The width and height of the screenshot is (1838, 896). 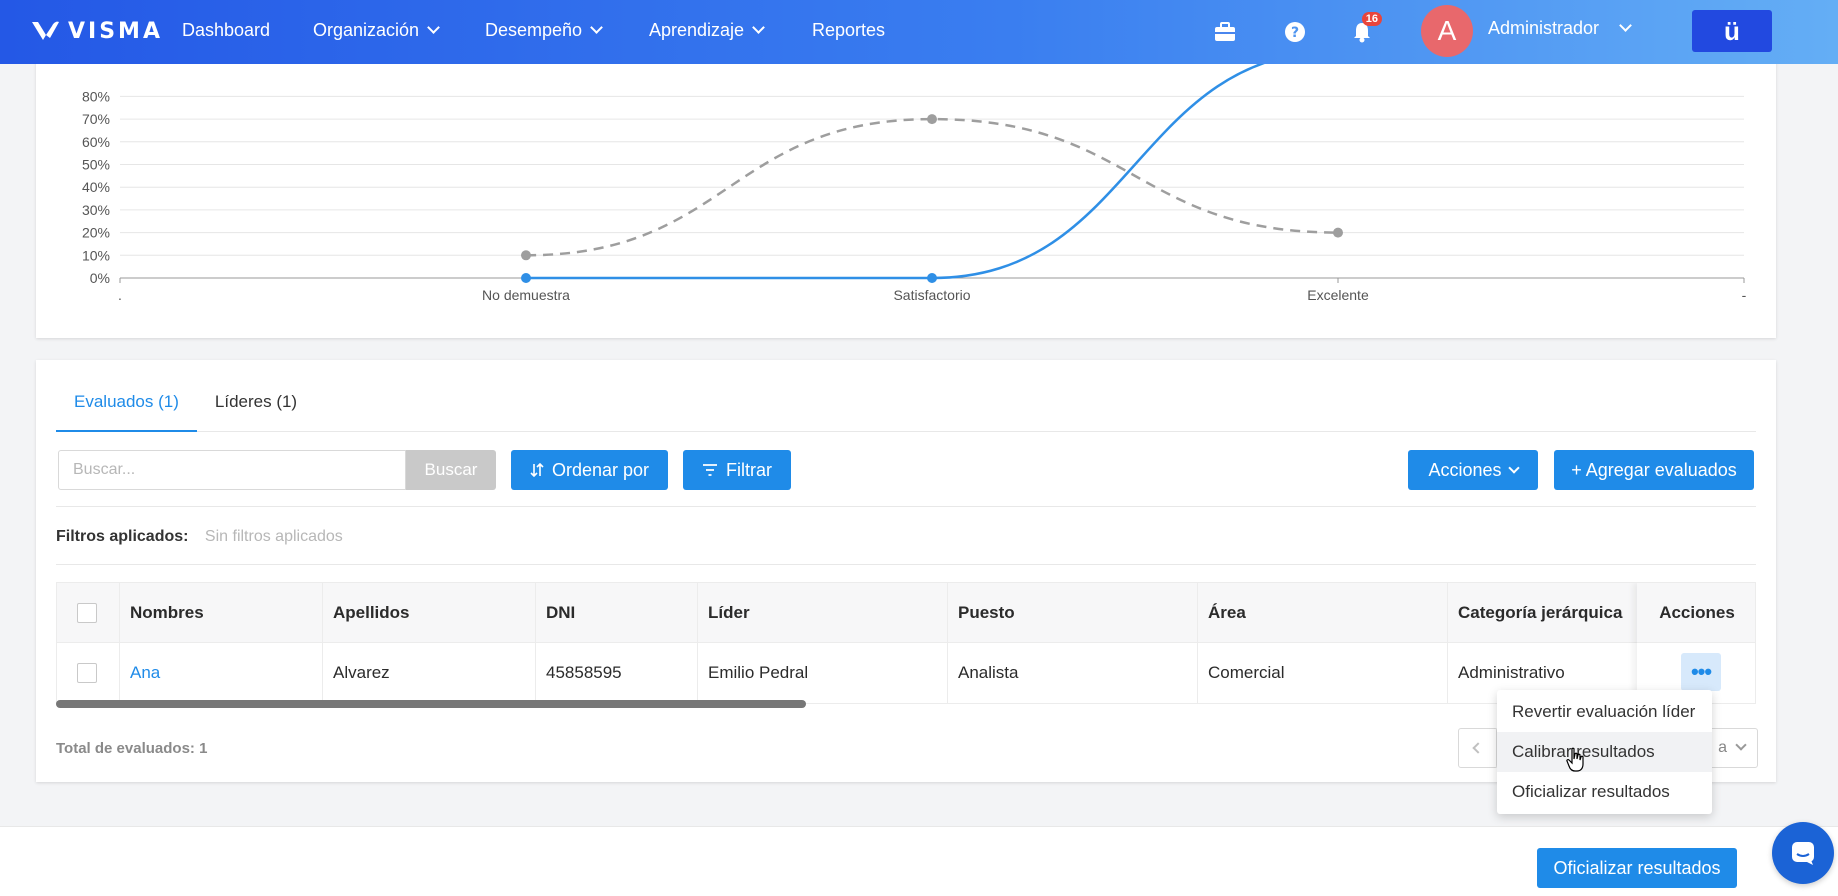 What do you see at coordinates (132, 748) in the screenshot?
I see `total-evaluados: Total de evaluados: 1` at bounding box center [132, 748].